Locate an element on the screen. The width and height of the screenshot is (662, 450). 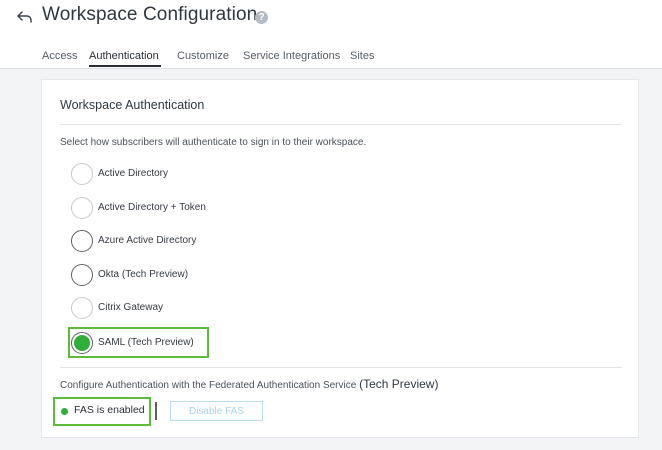
radio-label: Active Directory + Token is located at coordinates (152, 207).